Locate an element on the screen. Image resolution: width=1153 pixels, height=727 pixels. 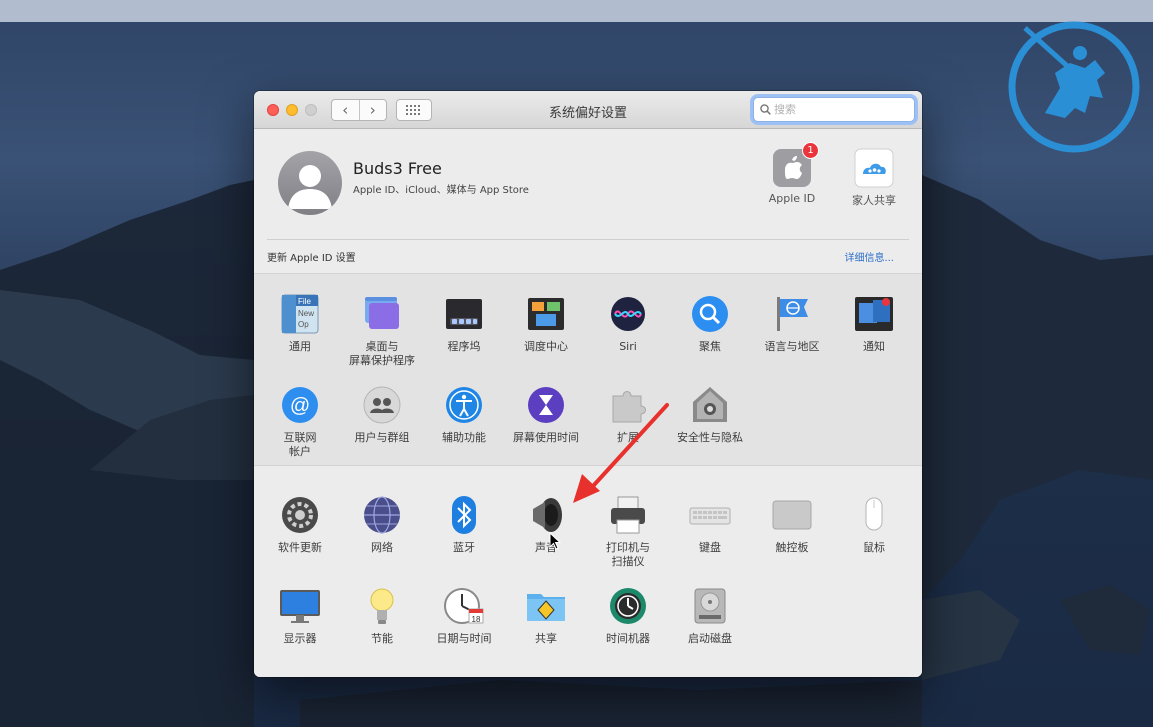
pane-security-privacy: 安全性与隐私 is located at coordinates (710, 414).